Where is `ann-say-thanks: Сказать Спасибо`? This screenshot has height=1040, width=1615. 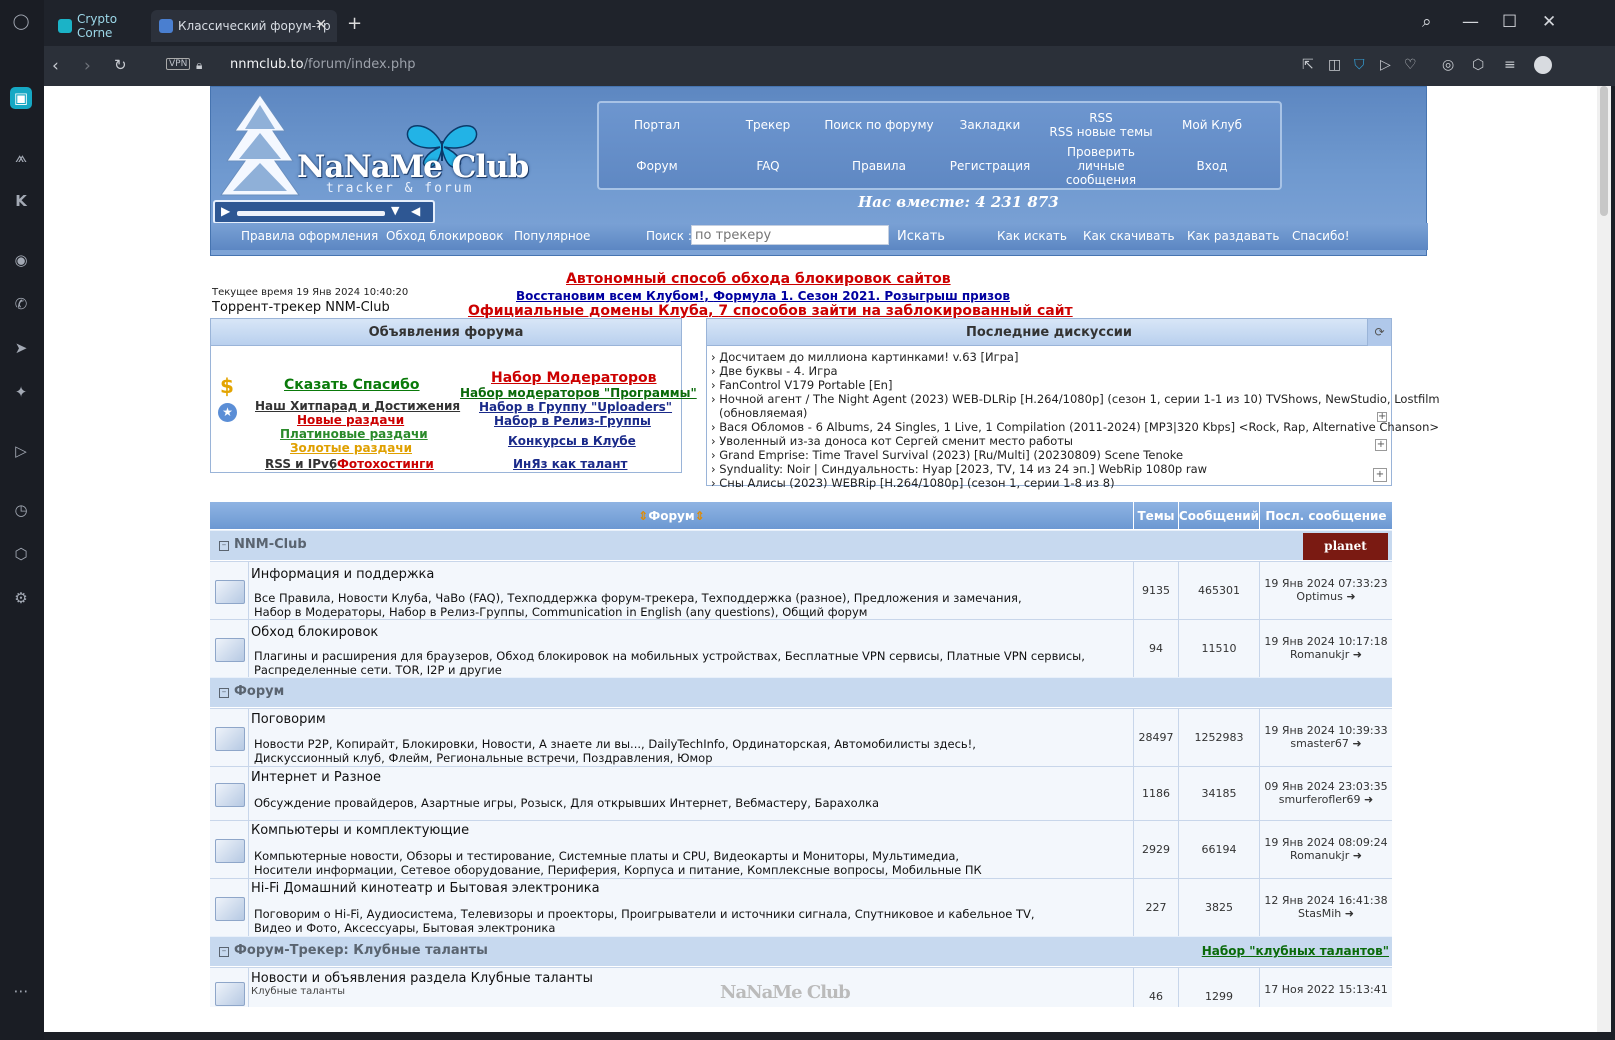
ann-say-thanks: Сказать Спасибо is located at coordinates (352, 385).